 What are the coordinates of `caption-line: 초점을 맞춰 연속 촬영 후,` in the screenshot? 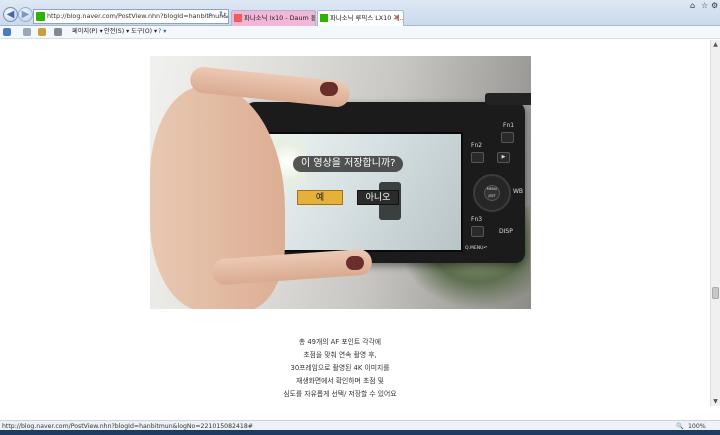 It's located at (340, 355).